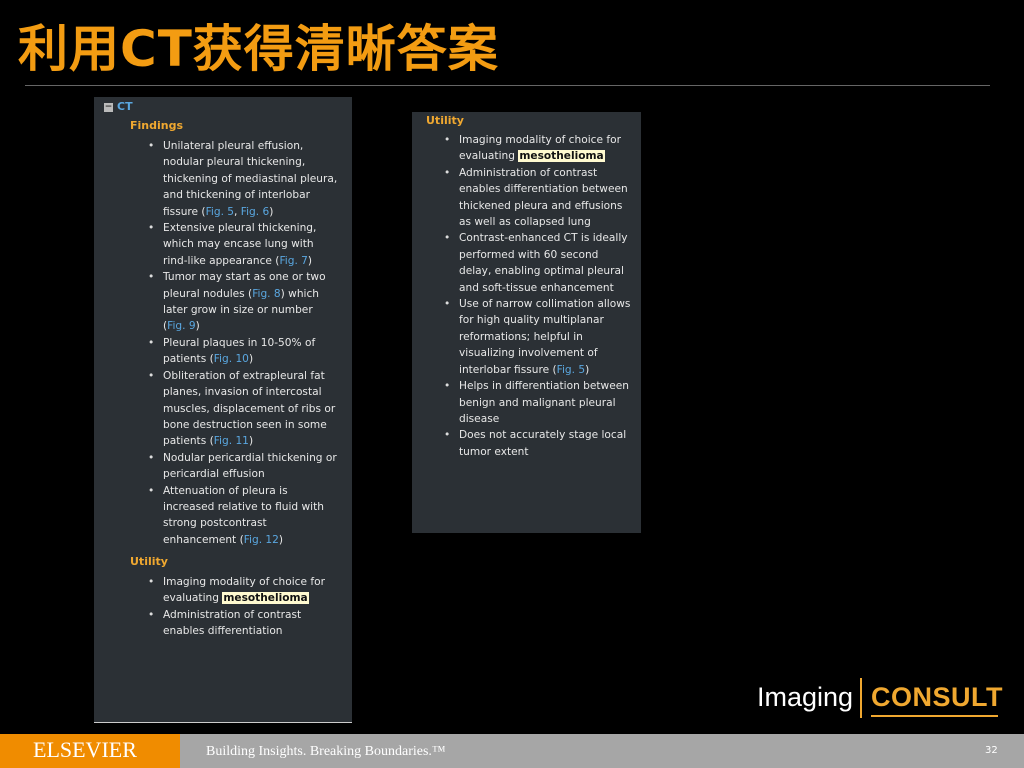  Describe the element at coordinates (266, 294) in the screenshot. I see `figure-link: Fig. 8` at that location.